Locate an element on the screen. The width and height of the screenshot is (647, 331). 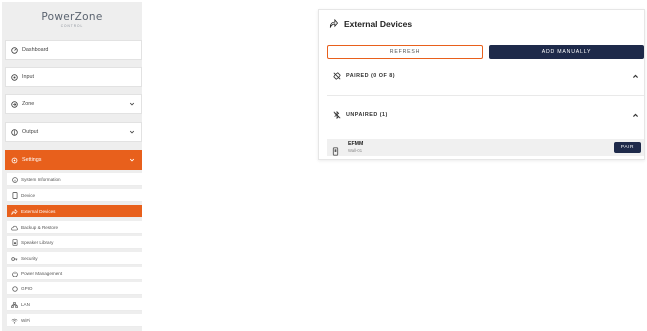
bluetooth-off-icon is located at coordinates (337, 115).